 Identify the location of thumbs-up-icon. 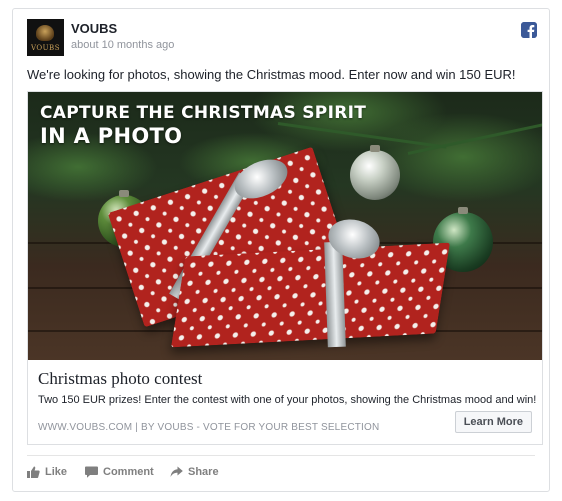
(33, 472).